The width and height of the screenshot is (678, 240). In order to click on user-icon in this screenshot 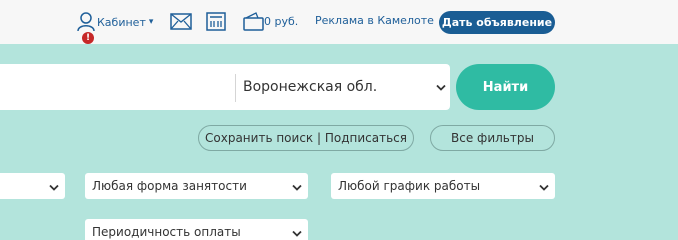, I will do `click(86, 22)`.